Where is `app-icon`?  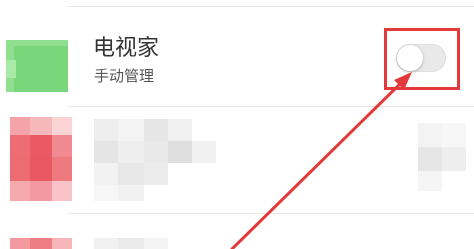
app-icon is located at coordinates (37, 66).